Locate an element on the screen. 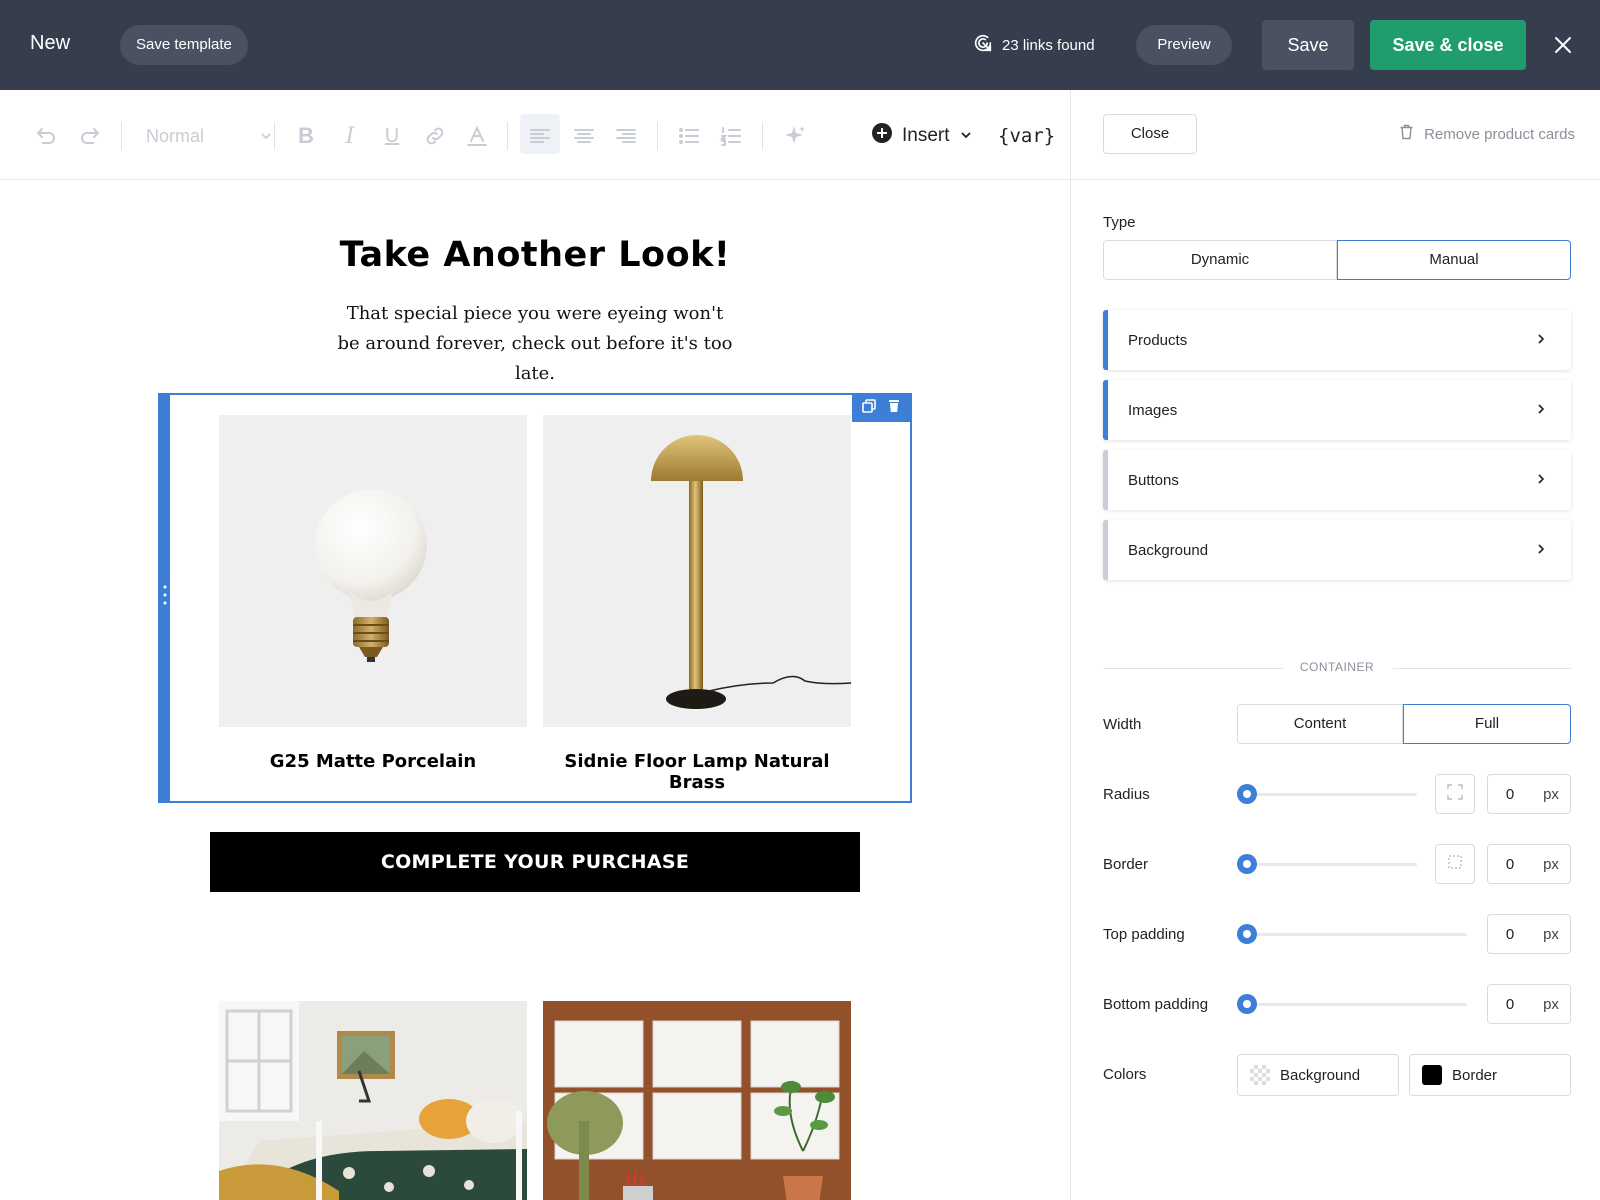 The image size is (1600, 1200). paragraph-style-value: Normal is located at coordinates (175, 135).